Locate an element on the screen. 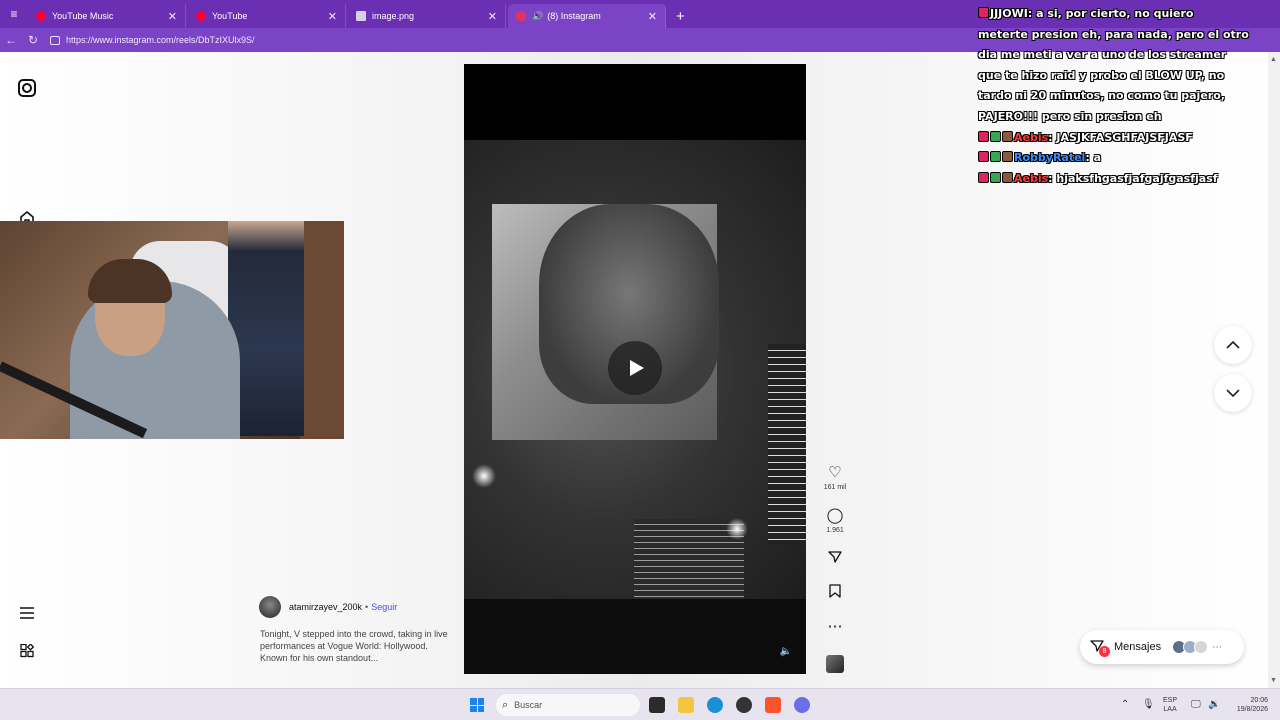 The image size is (1280, 720). brave-browser-icon is located at coordinates (773, 705).